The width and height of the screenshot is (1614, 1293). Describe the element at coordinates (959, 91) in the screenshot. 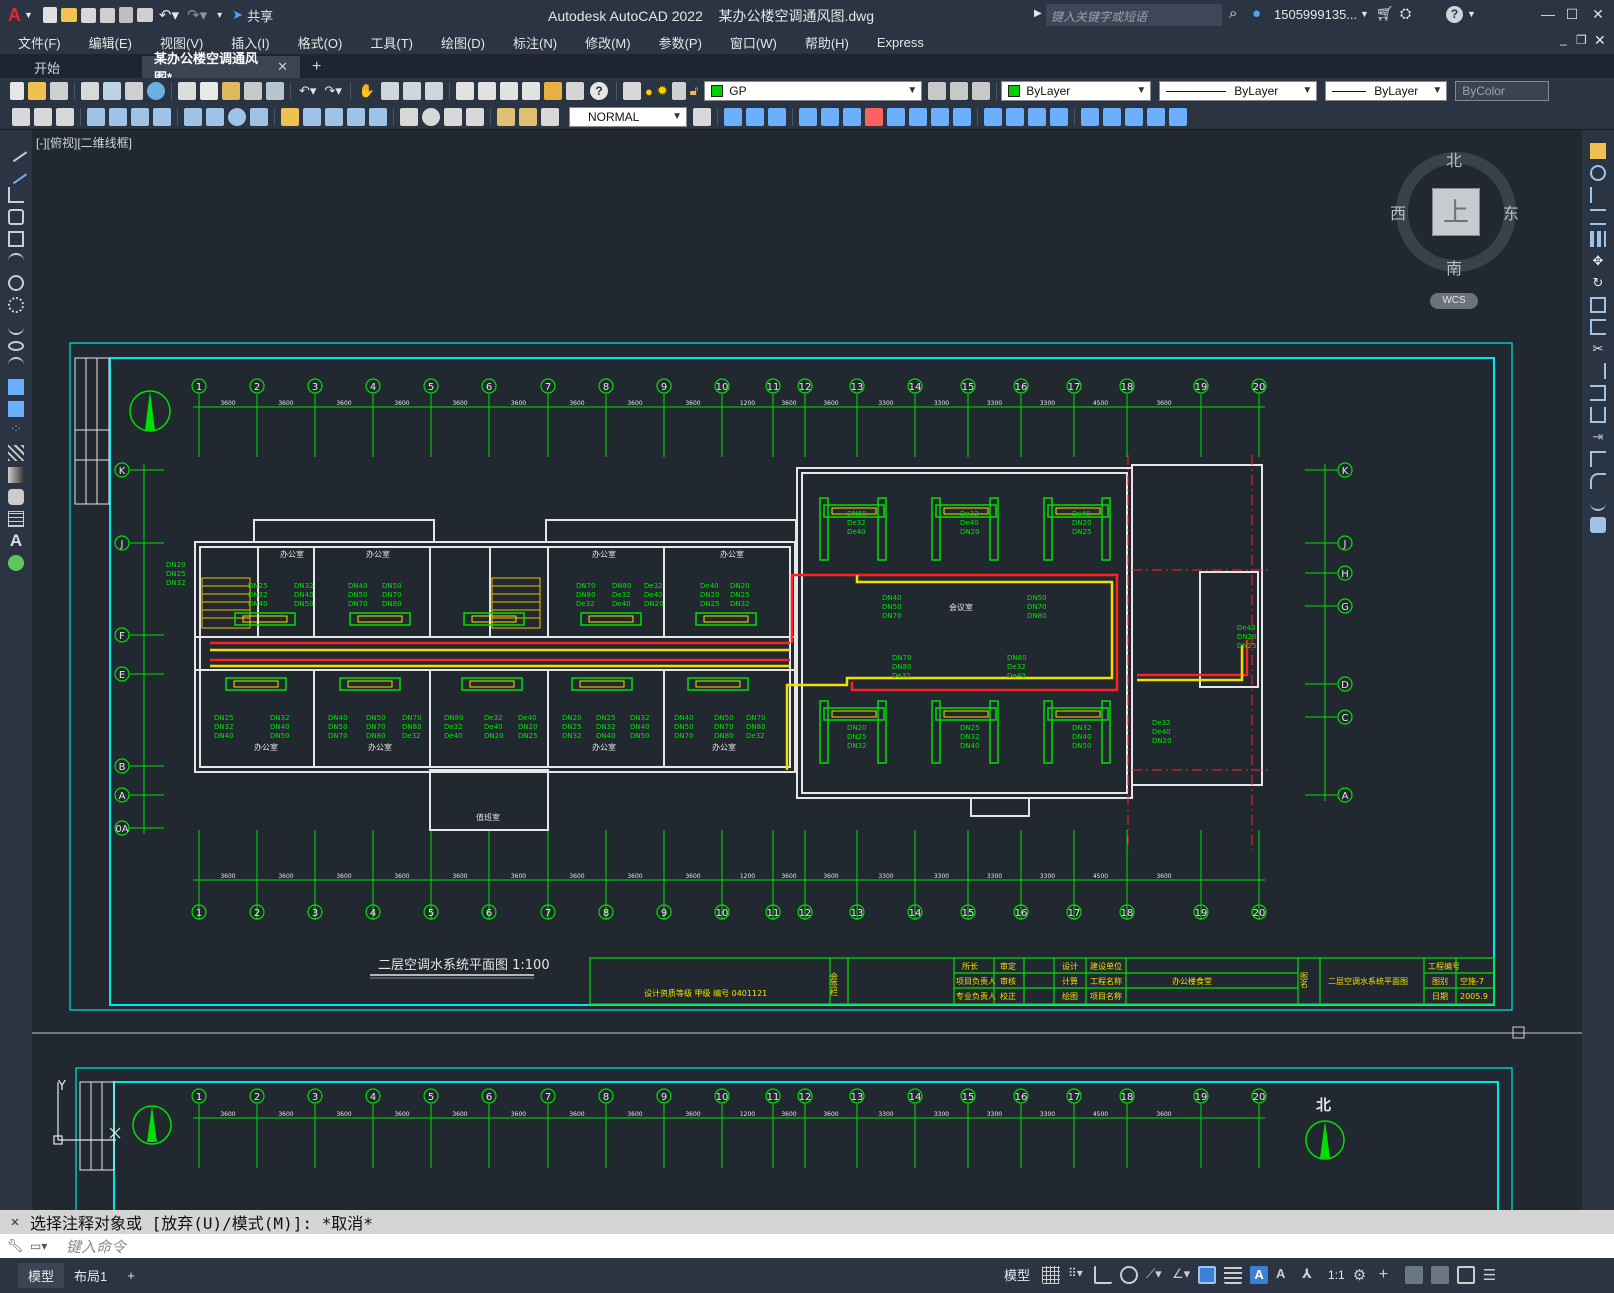

I see `layer-previous-icon` at that location.